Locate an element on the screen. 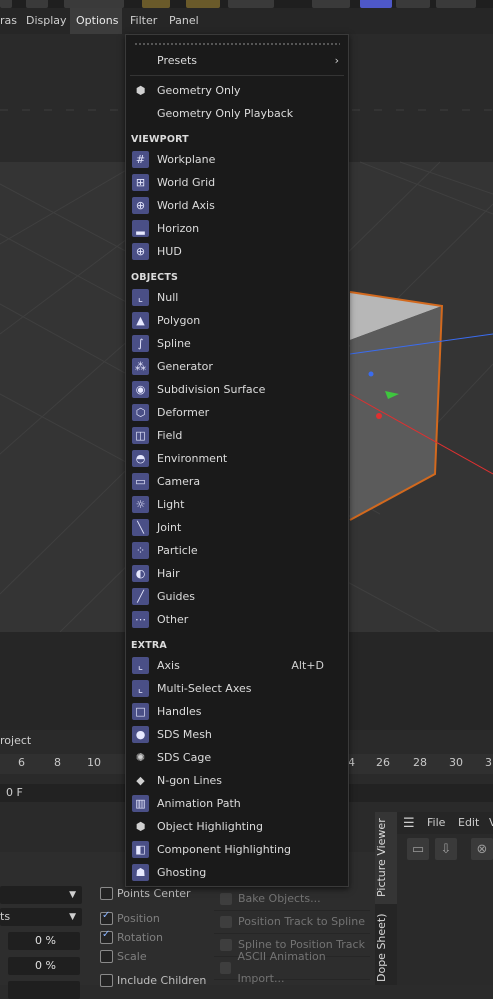 Image resolution: width=493 pixels, height=999 pixels. include-children-row: Include Children is located at coordinates (153, 980).